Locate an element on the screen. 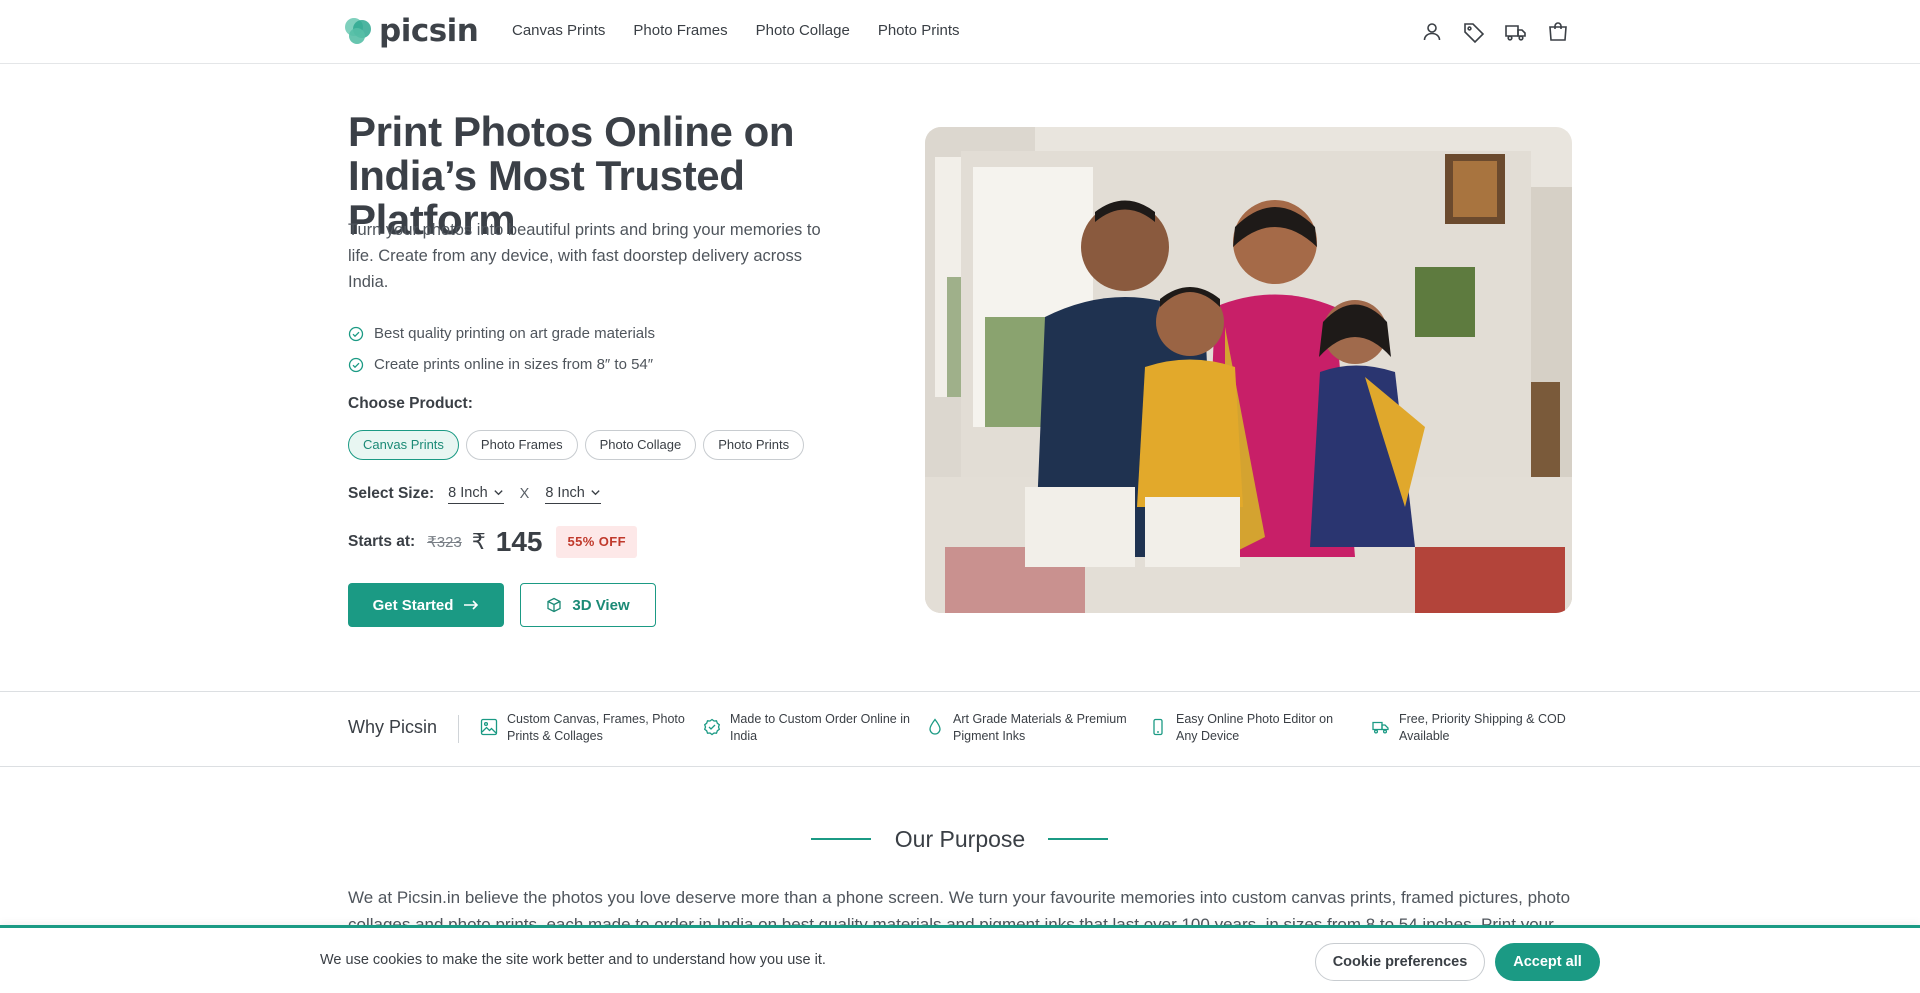 Image resolution: width=1920 pixels, height=993 pixels. size-label: Select Size: is located at coordinates (391, 493).